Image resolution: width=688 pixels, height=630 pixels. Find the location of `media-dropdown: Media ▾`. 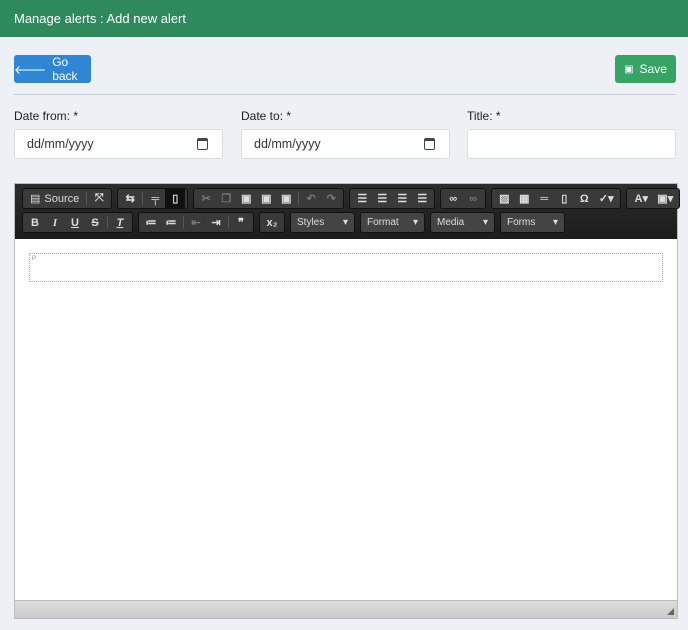

media-dropdown: Media ▾ is located at coordinates (462, 222).